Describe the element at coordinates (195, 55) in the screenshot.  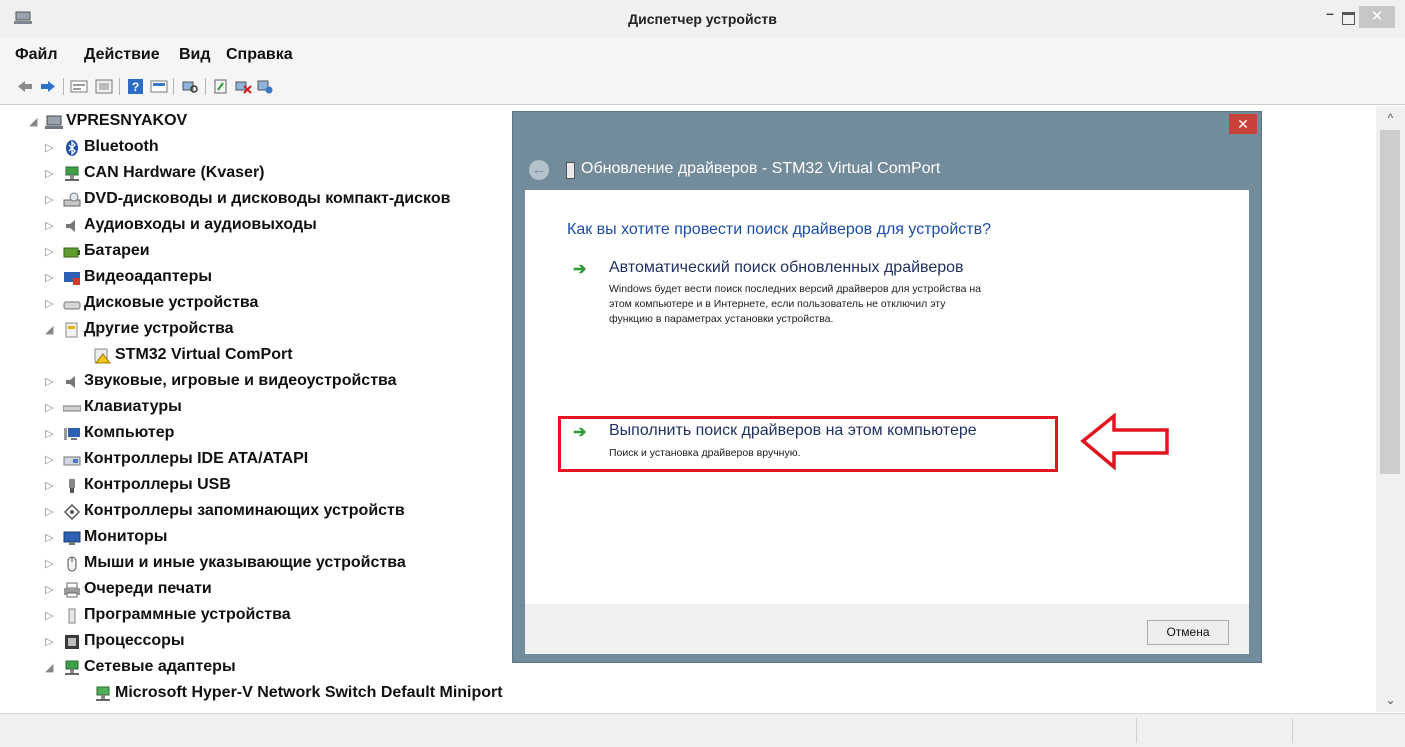
I see `menu-view: Вид` at that location.